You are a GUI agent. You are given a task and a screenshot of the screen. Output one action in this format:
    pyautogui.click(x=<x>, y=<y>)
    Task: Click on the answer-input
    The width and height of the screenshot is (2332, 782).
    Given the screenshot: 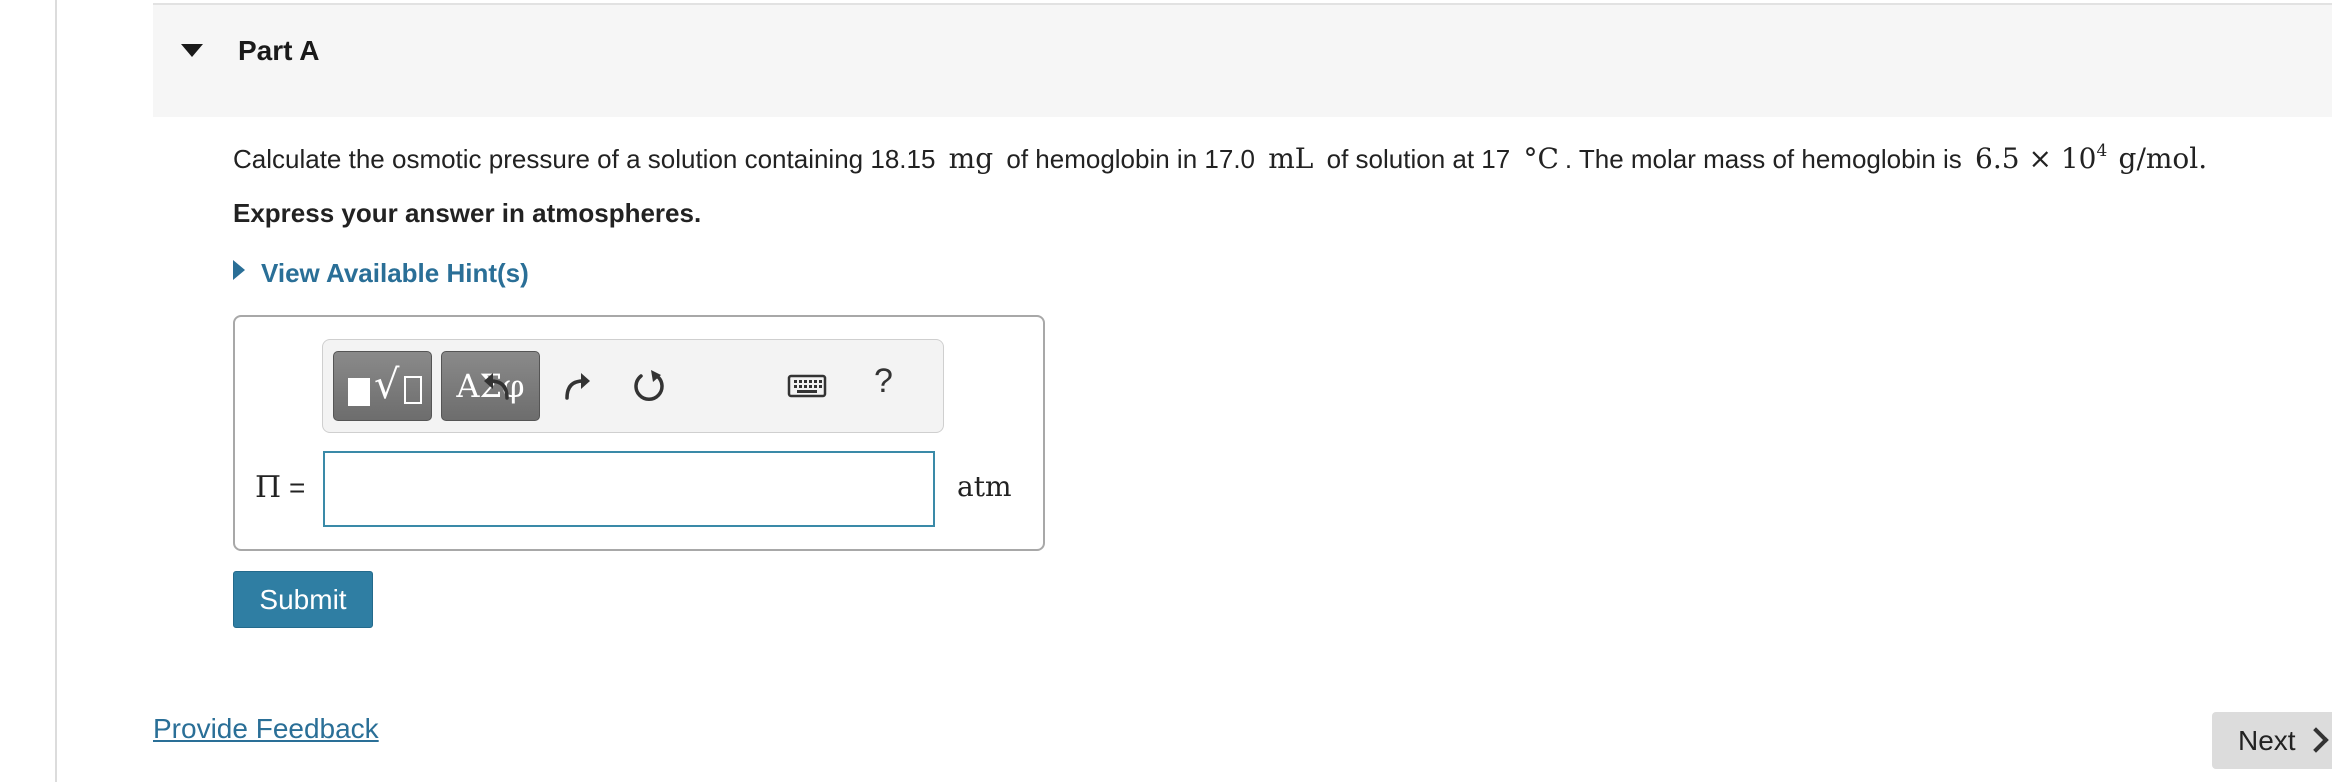 What is the action you would take?
    pyautogui.click(x=629, y=489)
    